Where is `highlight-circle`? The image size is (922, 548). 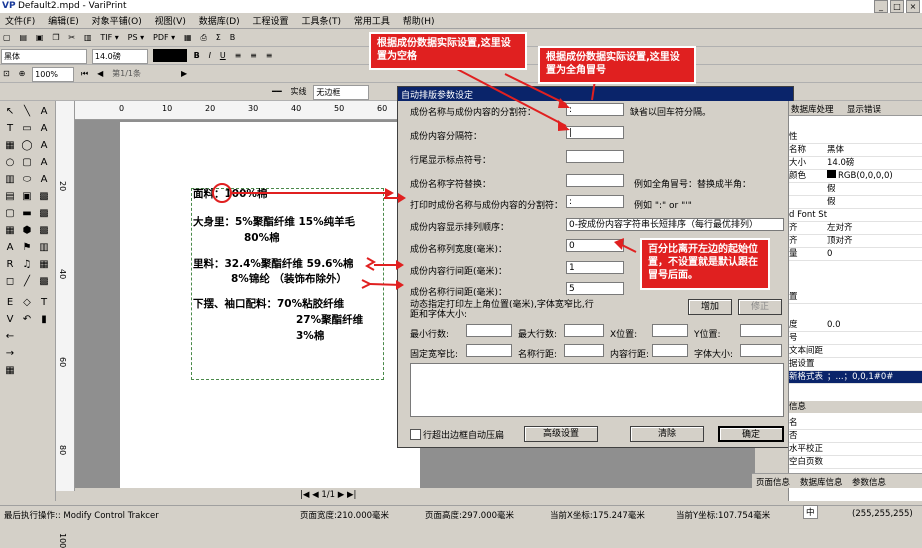
highlight-circle is located at coordinates (222, 193).